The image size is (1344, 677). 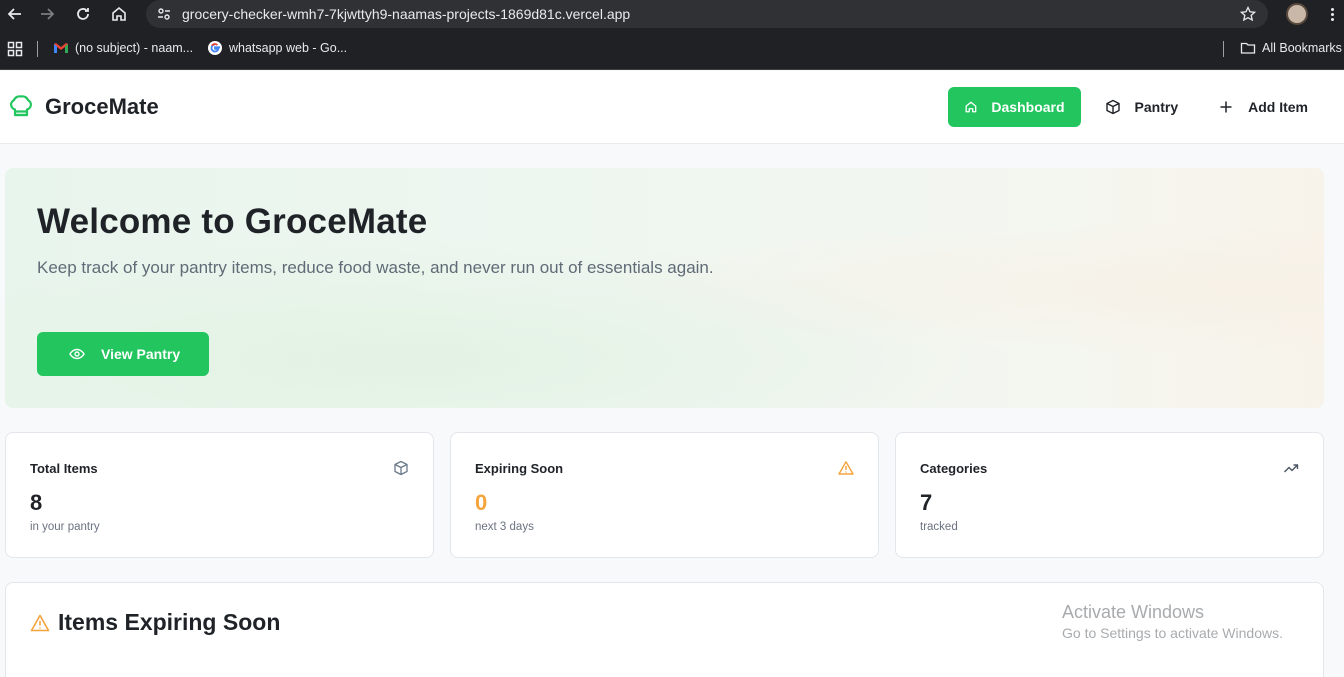 What do you see at coordinates (65, 527) in the screenshot?
I see `stat-subtitle: in your pantry` at bounding box center [65, 527].